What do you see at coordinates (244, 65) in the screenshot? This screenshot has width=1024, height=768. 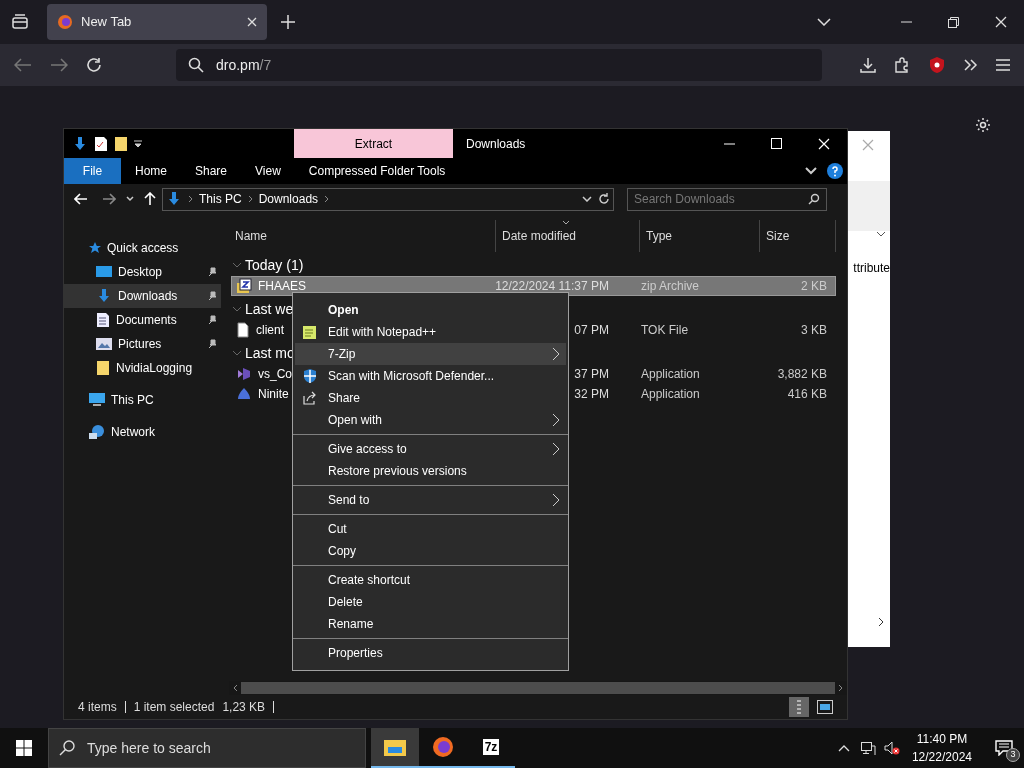 I see `url-text: dro.pm/7` at bounding box center [244, 65].